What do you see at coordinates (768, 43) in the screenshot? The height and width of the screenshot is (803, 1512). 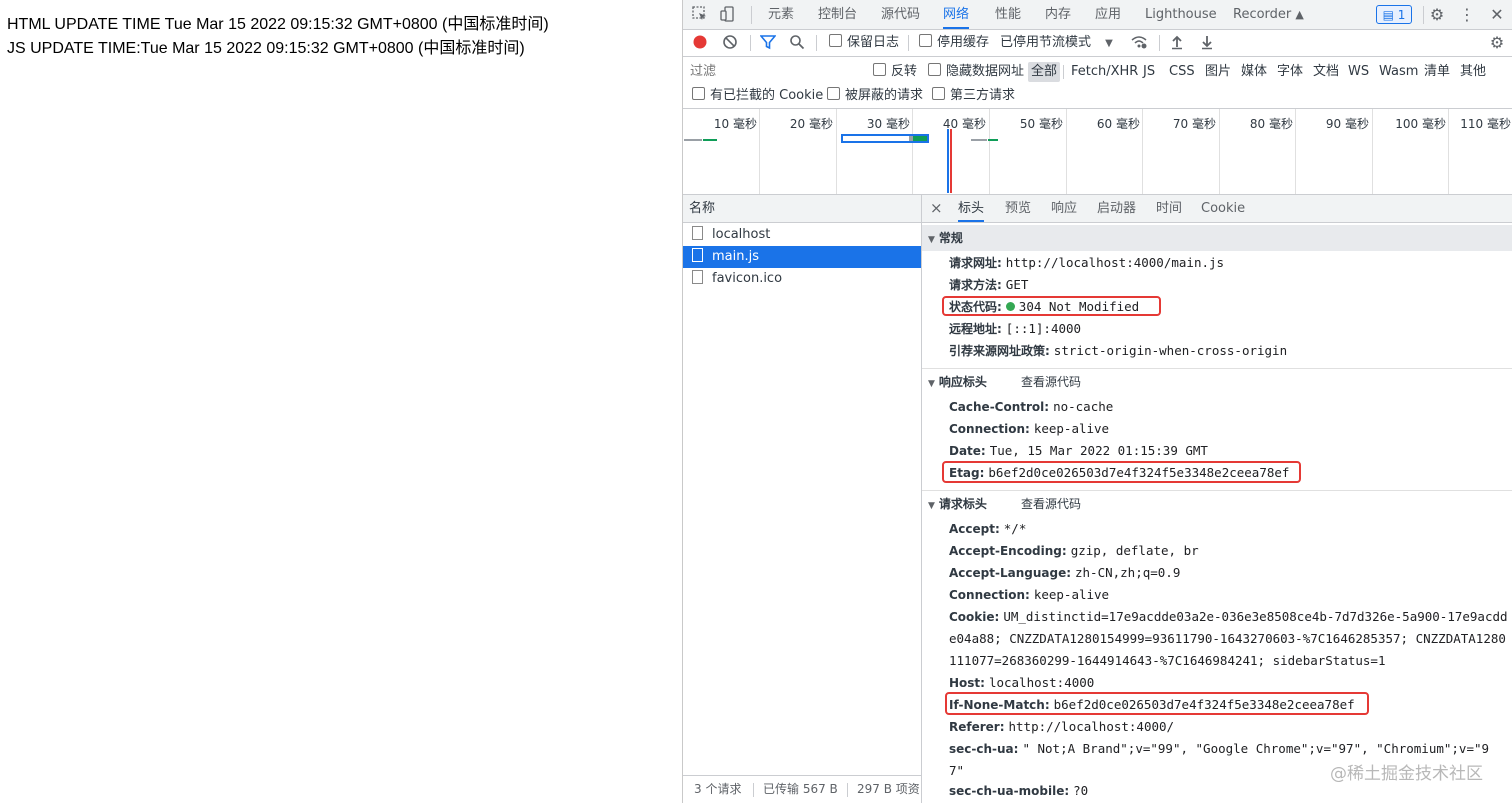 I see `filter-icon` at bounding box center [768, 43].